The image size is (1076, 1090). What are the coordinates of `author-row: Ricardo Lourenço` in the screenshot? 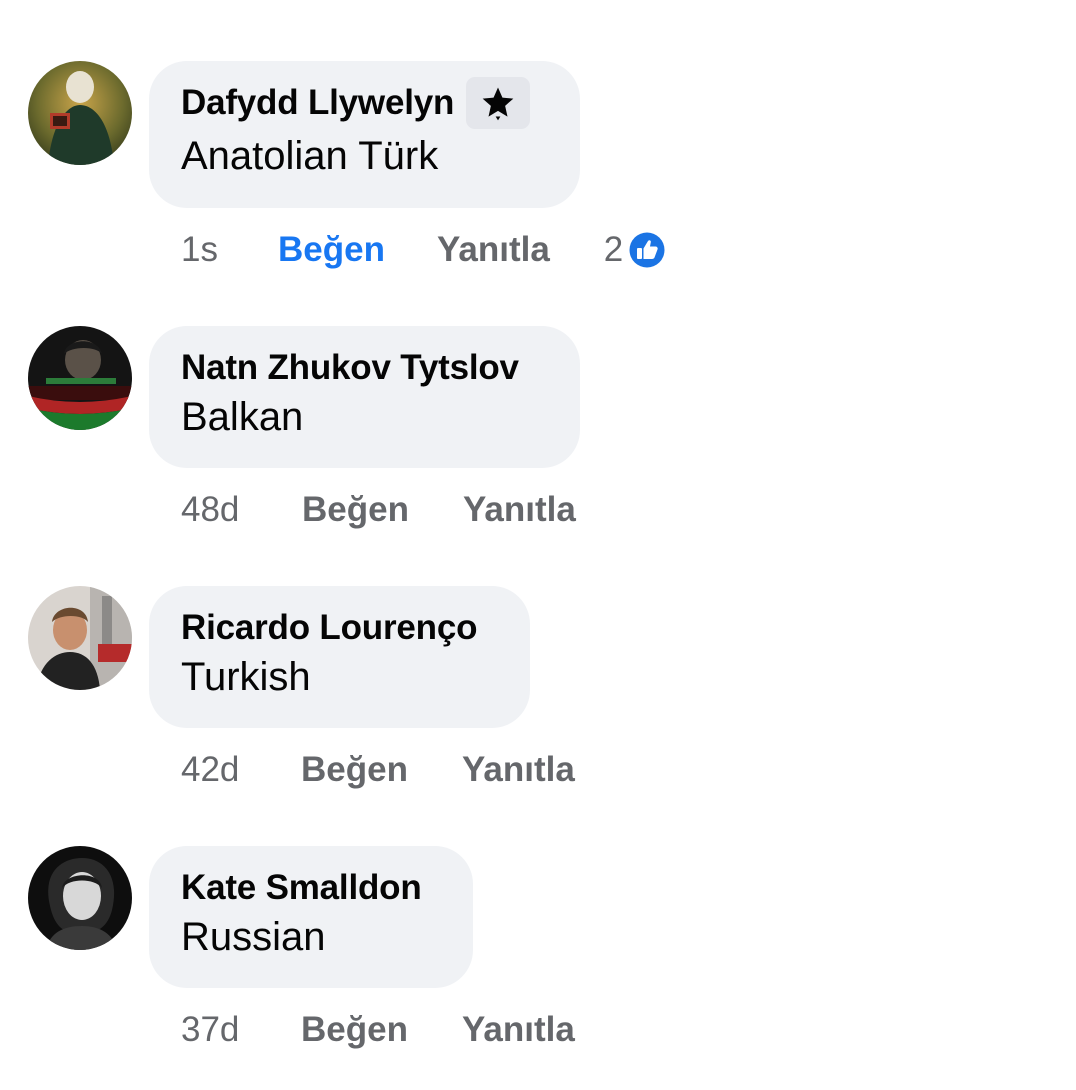 It's located at (339, 628).